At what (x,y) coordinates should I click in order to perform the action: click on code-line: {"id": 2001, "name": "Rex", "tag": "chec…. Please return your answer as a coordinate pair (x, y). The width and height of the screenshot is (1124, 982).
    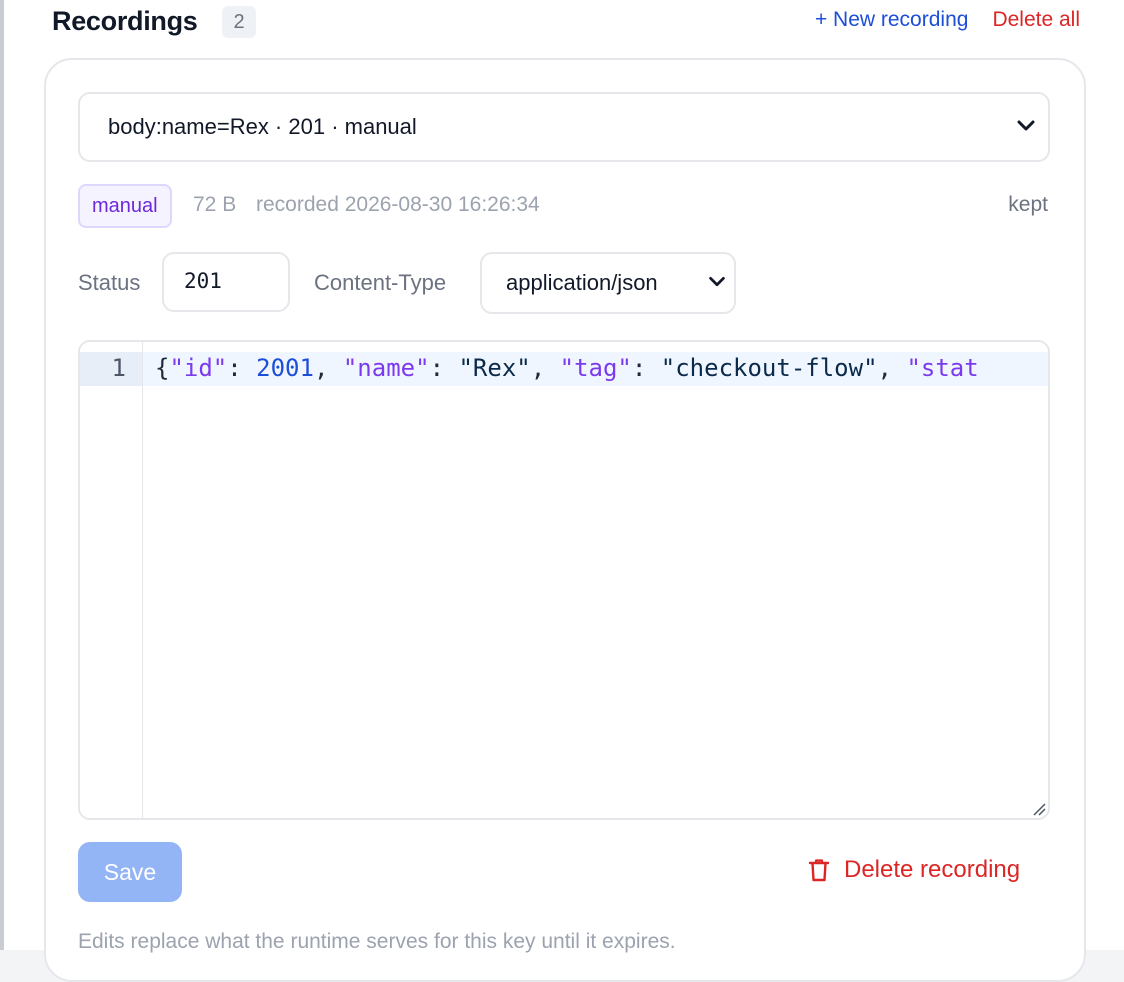
    Looking at the image, I should click on (567, 368).